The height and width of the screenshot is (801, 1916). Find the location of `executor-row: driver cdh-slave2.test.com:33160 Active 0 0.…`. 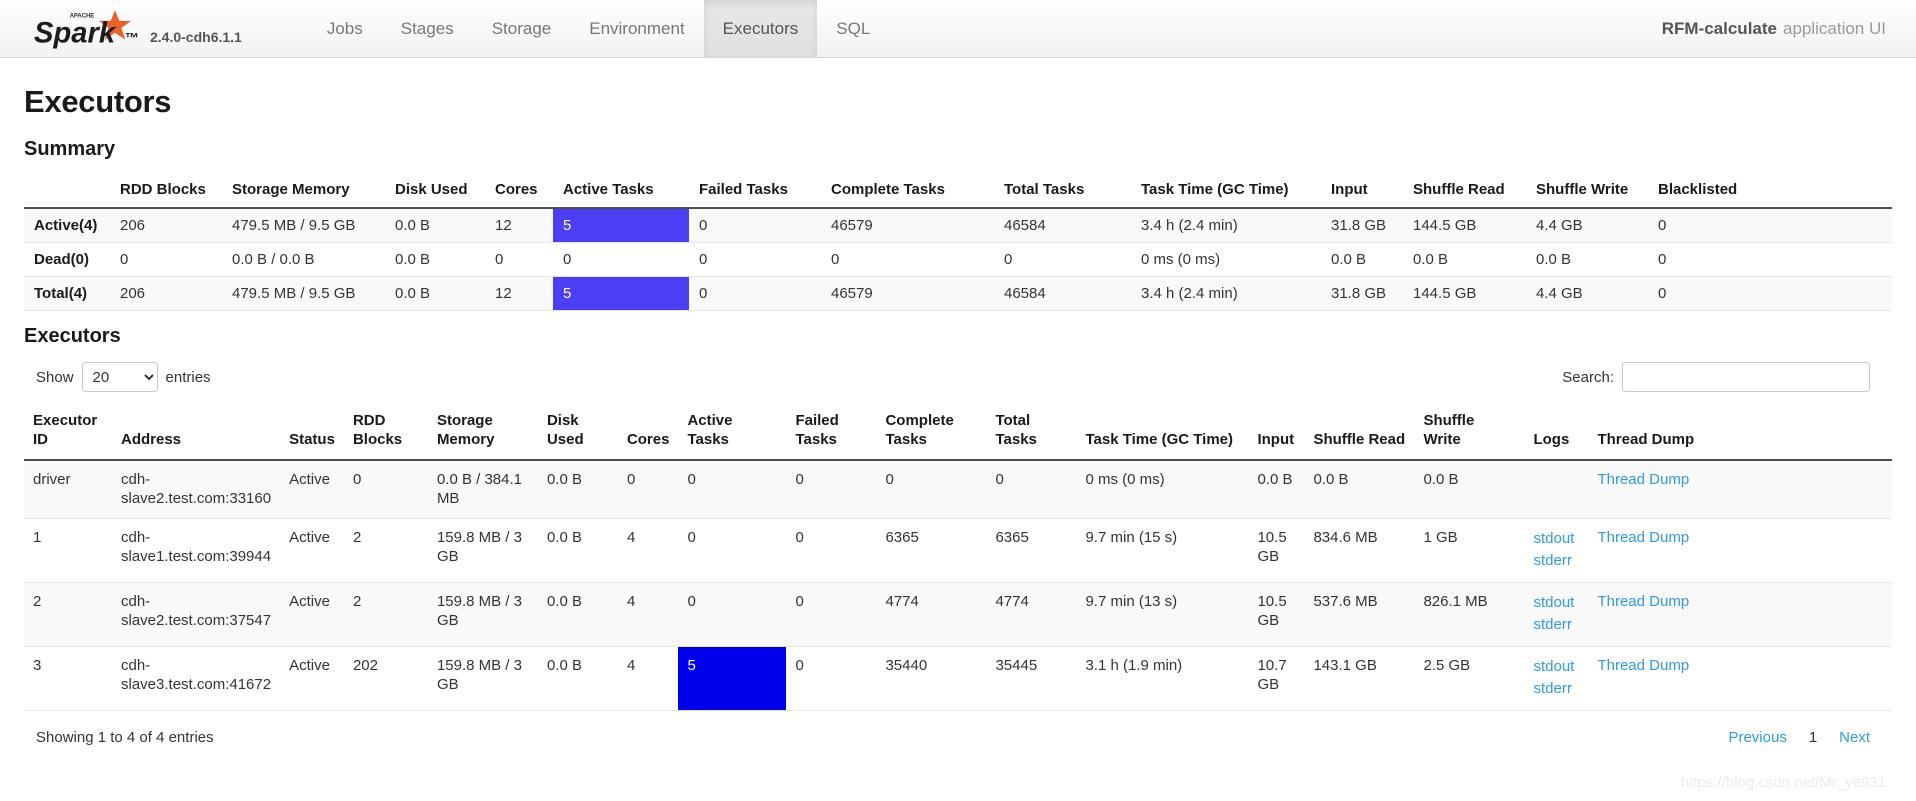

executor-row: driver cdh-slave2.test.com:33160 Active 0 0.… is located at coordinates (958, 489).